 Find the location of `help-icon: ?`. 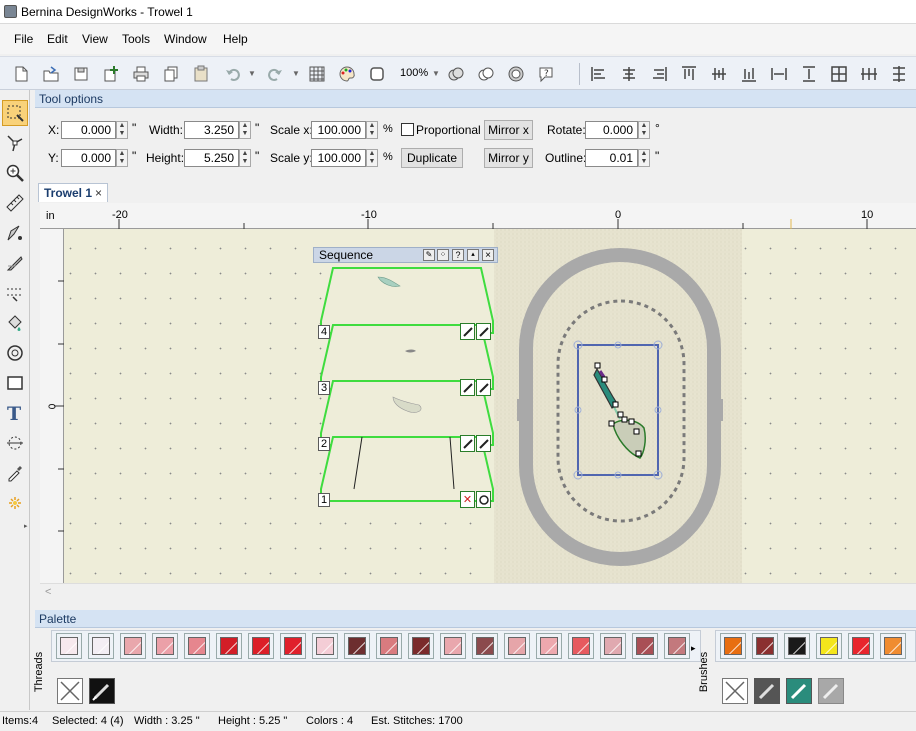

help-icon: ? is located at coordinates (546, 74).